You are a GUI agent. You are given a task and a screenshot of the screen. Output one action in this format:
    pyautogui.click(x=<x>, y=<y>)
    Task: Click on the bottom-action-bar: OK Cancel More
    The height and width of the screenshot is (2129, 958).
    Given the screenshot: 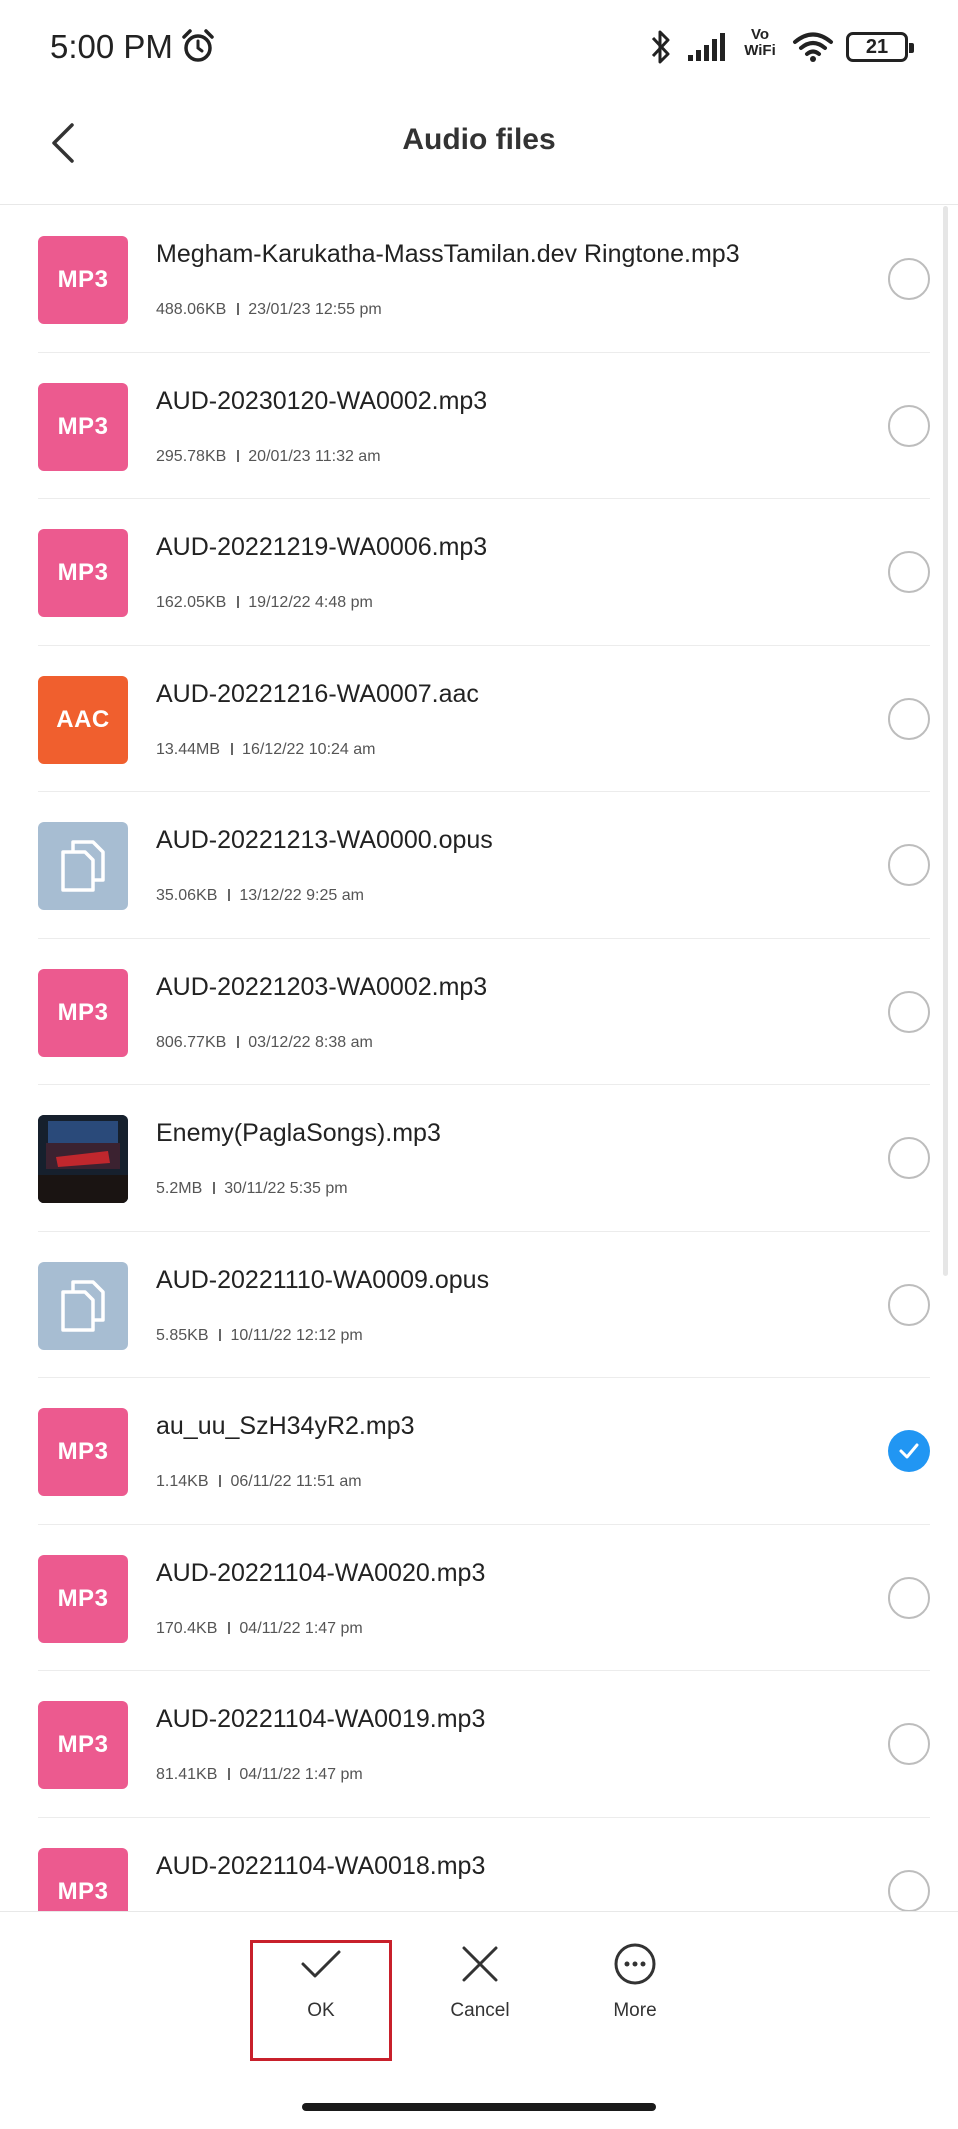 What is the action you would take?
    pyautogui.click(x=479, y=2020)
    